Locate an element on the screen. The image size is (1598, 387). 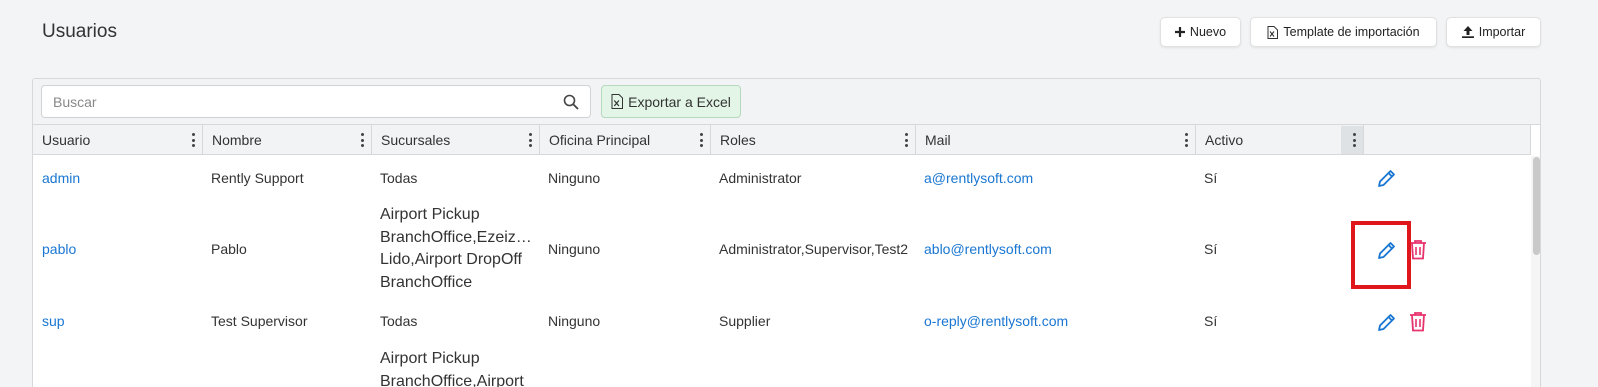
column-header-actions is located at coordinates (1447, 140).